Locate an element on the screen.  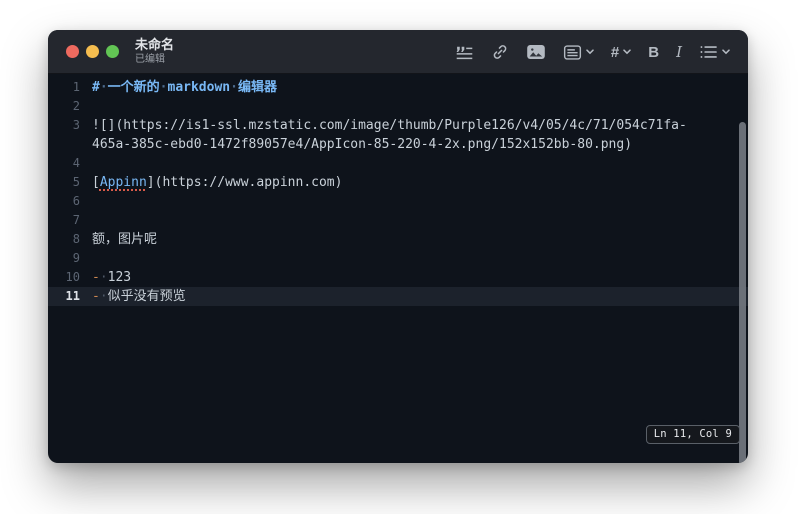
italic-icon: I is located at coordinates (679, 52).